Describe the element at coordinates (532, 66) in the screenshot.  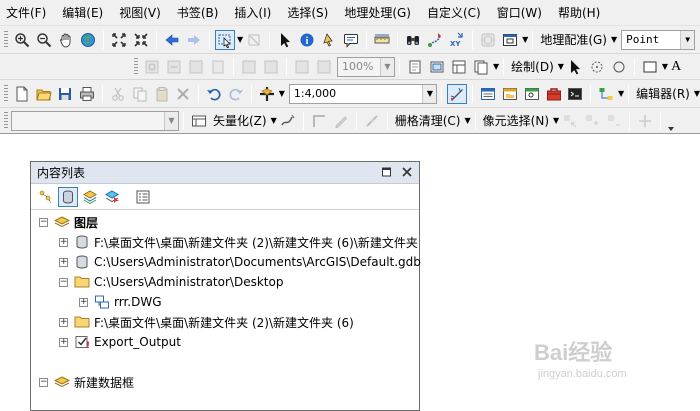
I see `draw-menu: 绘制(D)` at that location.